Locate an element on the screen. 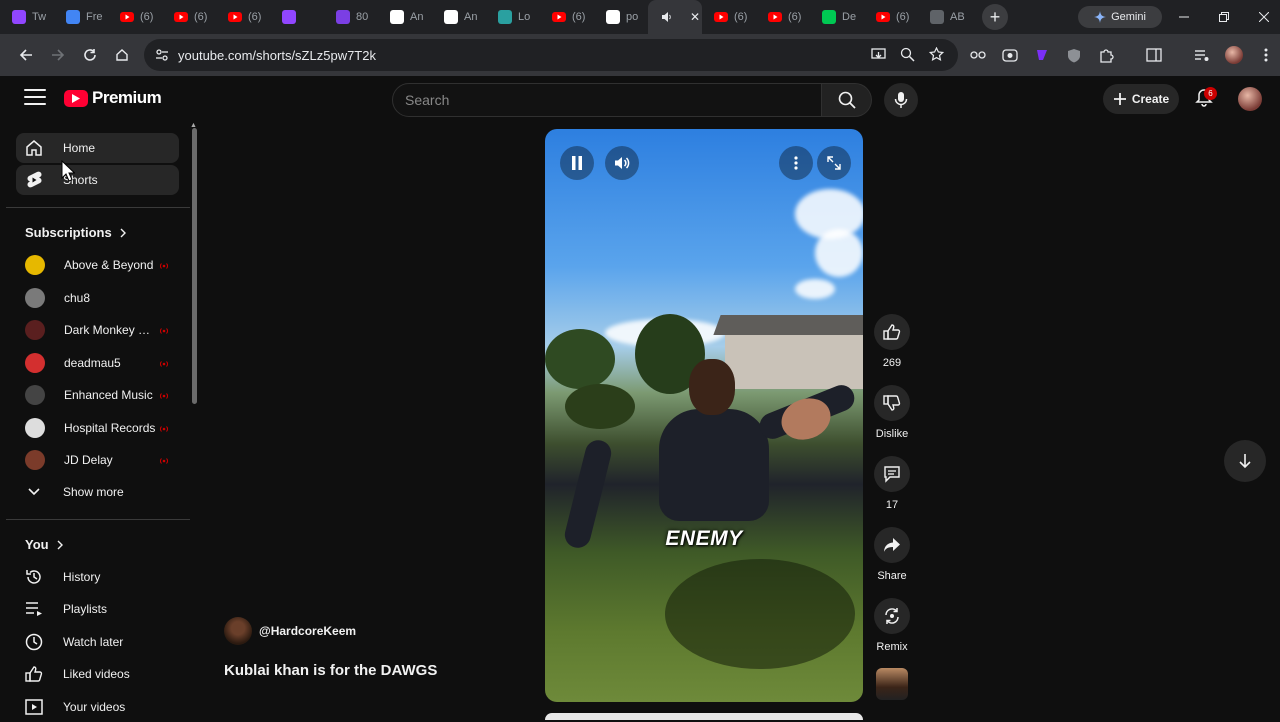 This screenshot has width=1280, height=722. browser-tab: AB is located at coordinates (945, 17).